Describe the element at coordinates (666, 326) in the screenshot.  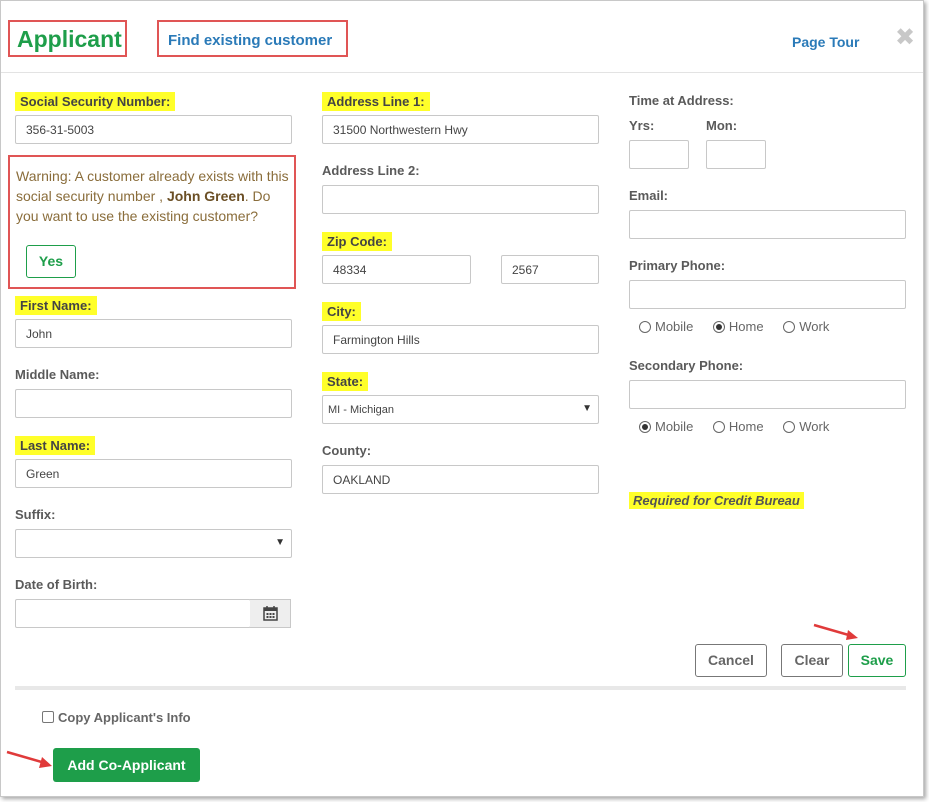
I see `primary-phone-mobile-option: Mobile` at that location.